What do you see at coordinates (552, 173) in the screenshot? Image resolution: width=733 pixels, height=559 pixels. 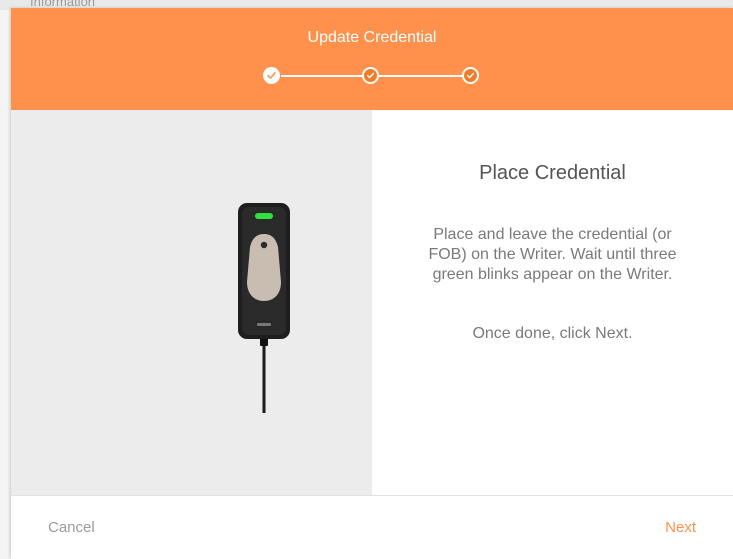 I see `panel-heading: Place Credential` at bounding box center [552, 173].